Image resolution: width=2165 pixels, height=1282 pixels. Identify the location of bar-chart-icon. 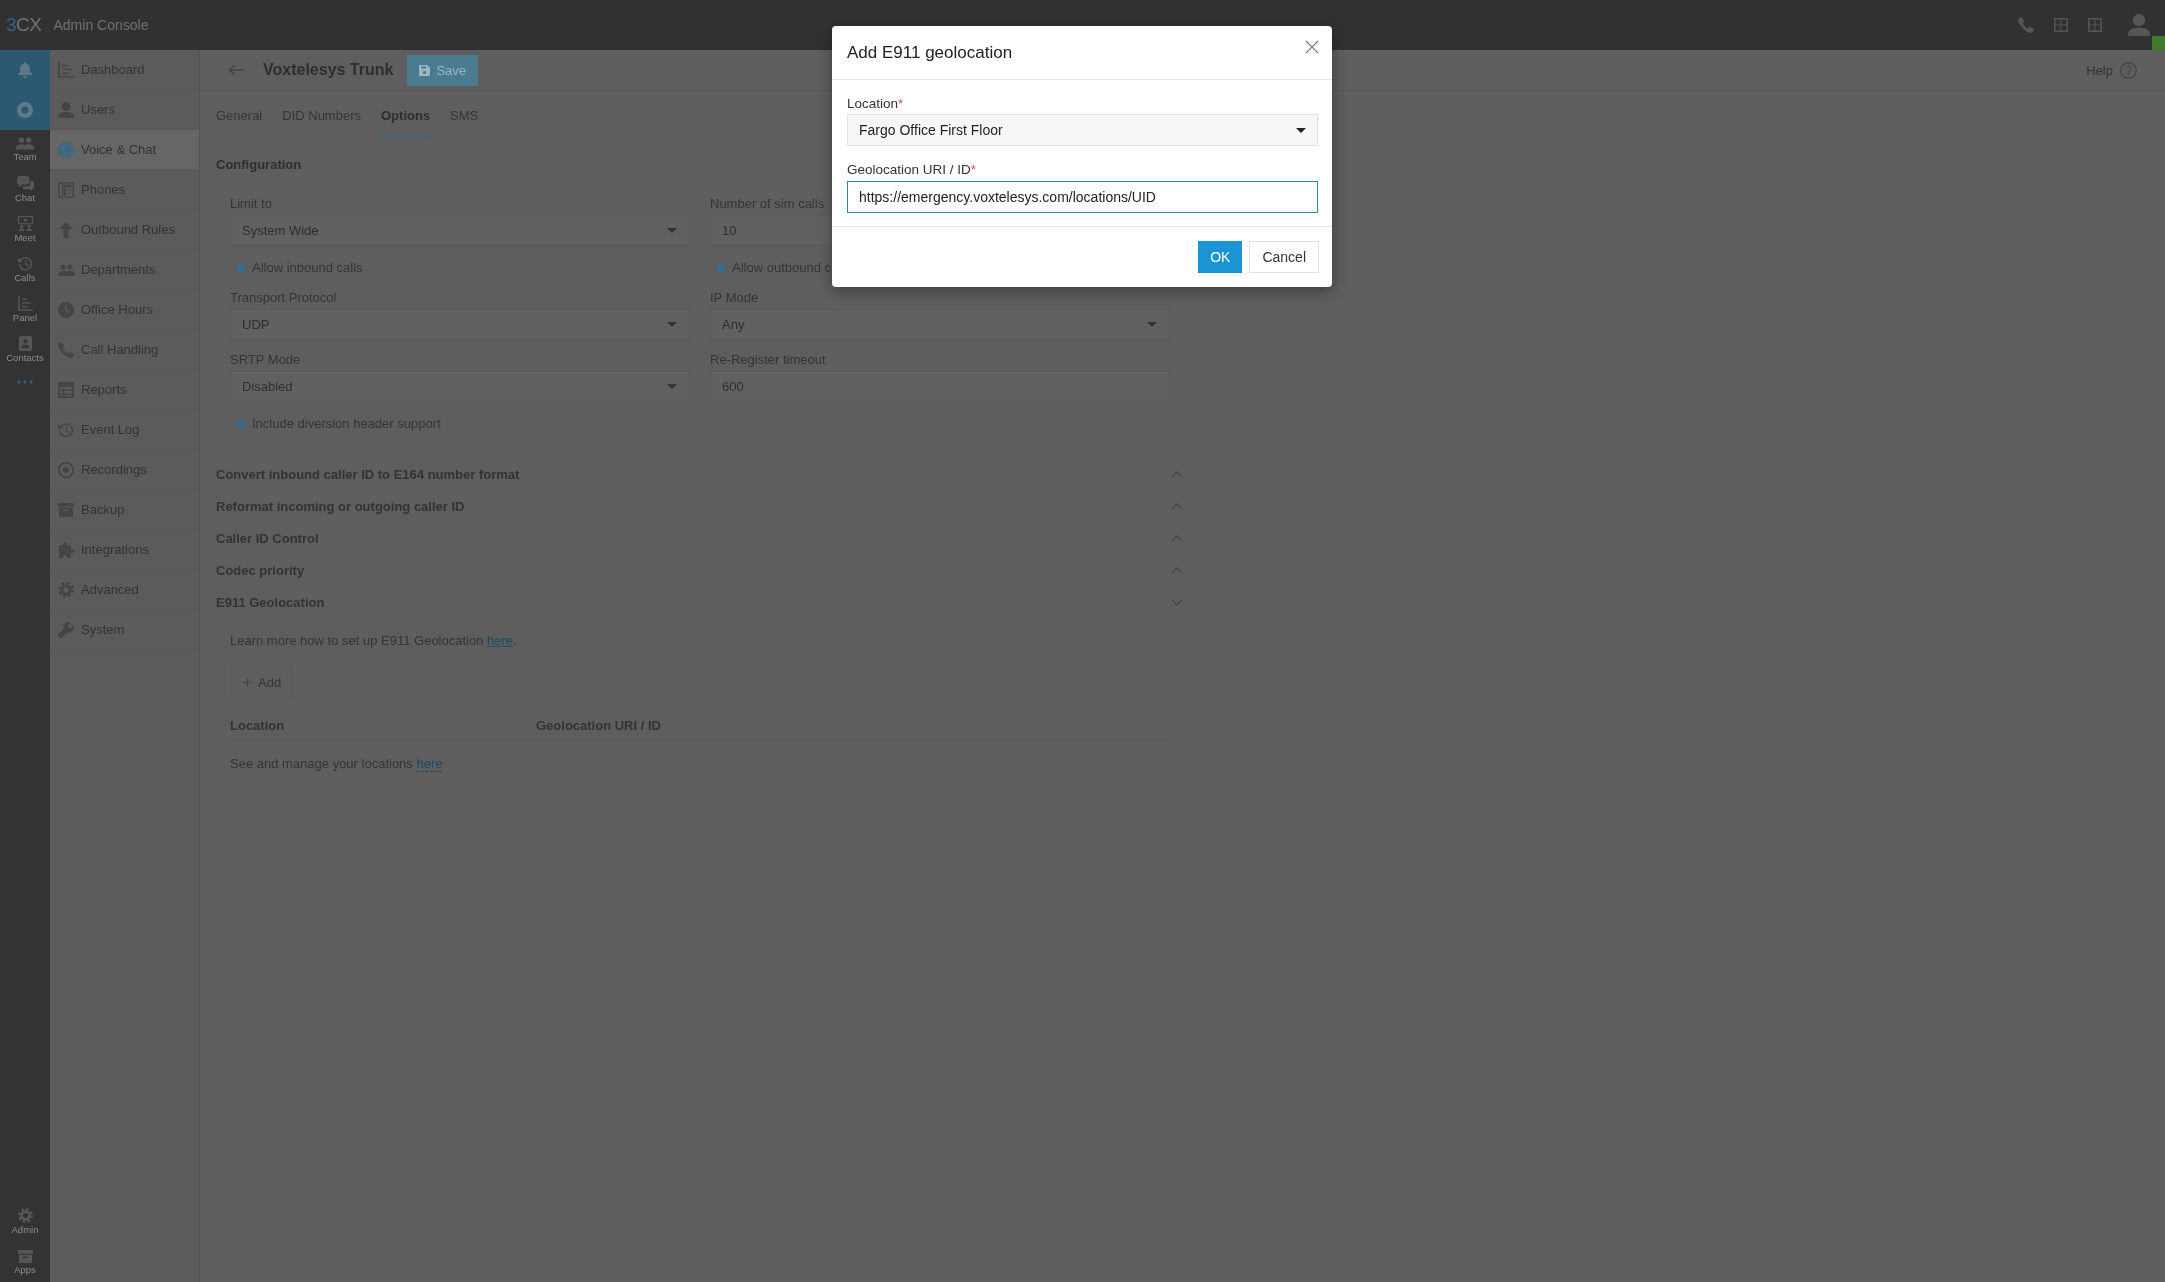
(25, 303).